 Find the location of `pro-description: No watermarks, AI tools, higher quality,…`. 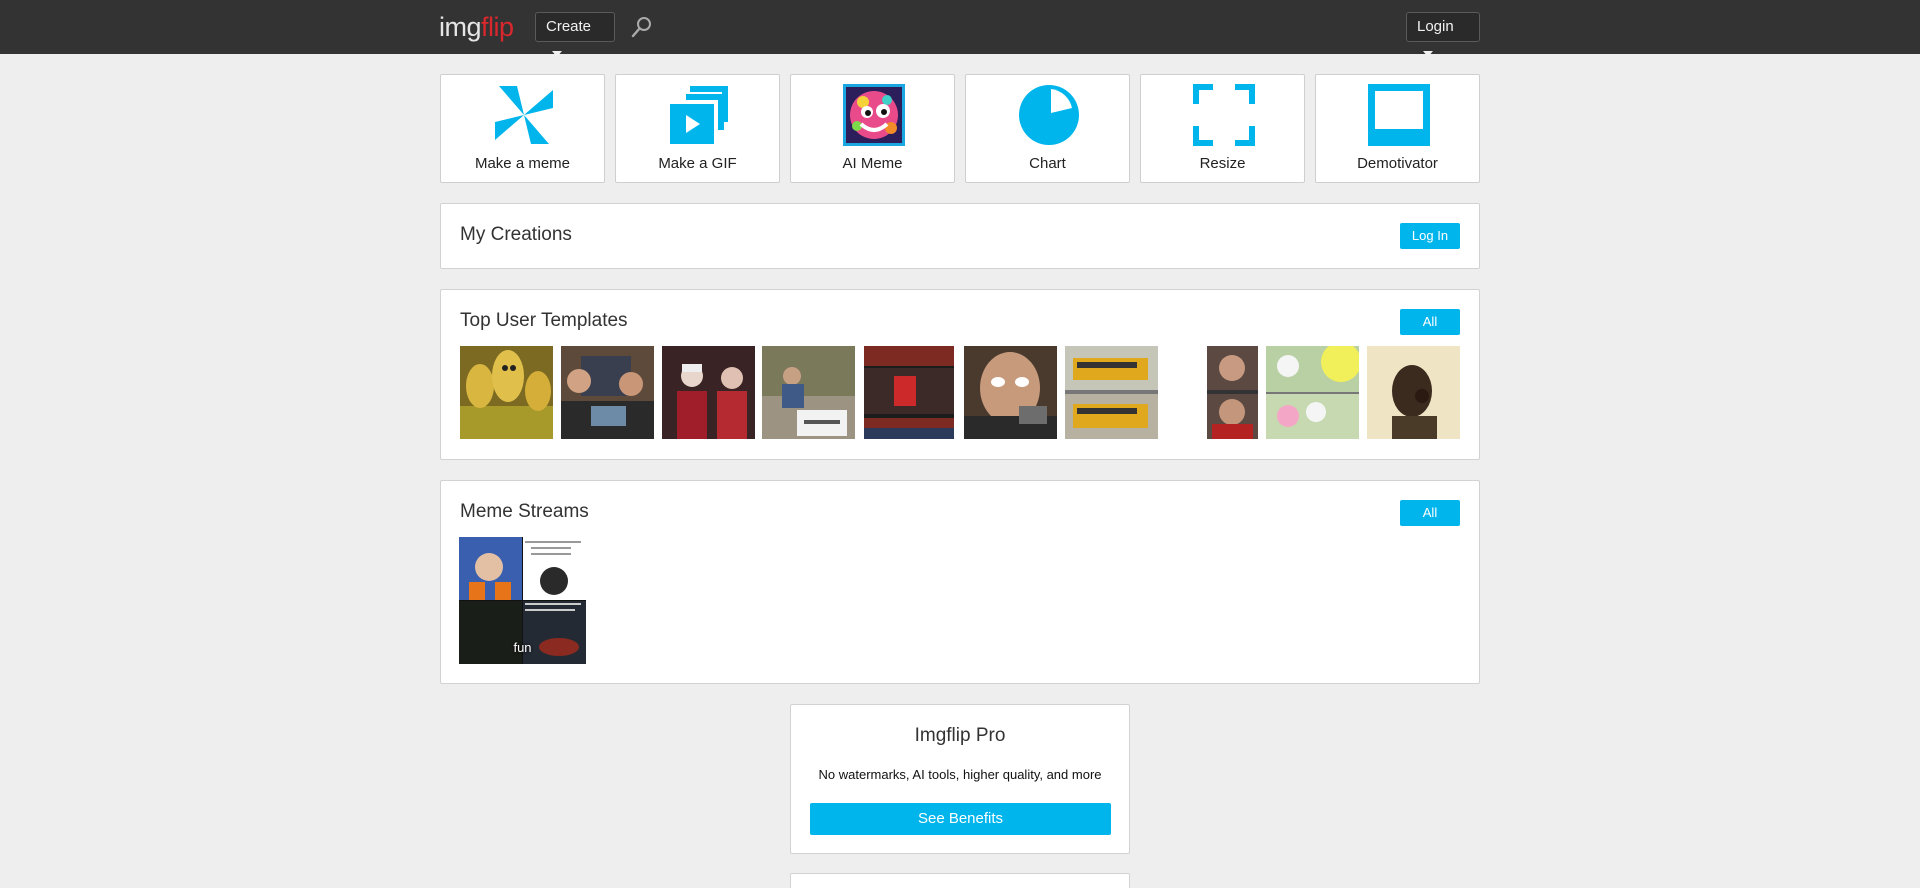

pro-description: No watermarks, AI tools, higher quality,… is located at coordinates (960, 774).